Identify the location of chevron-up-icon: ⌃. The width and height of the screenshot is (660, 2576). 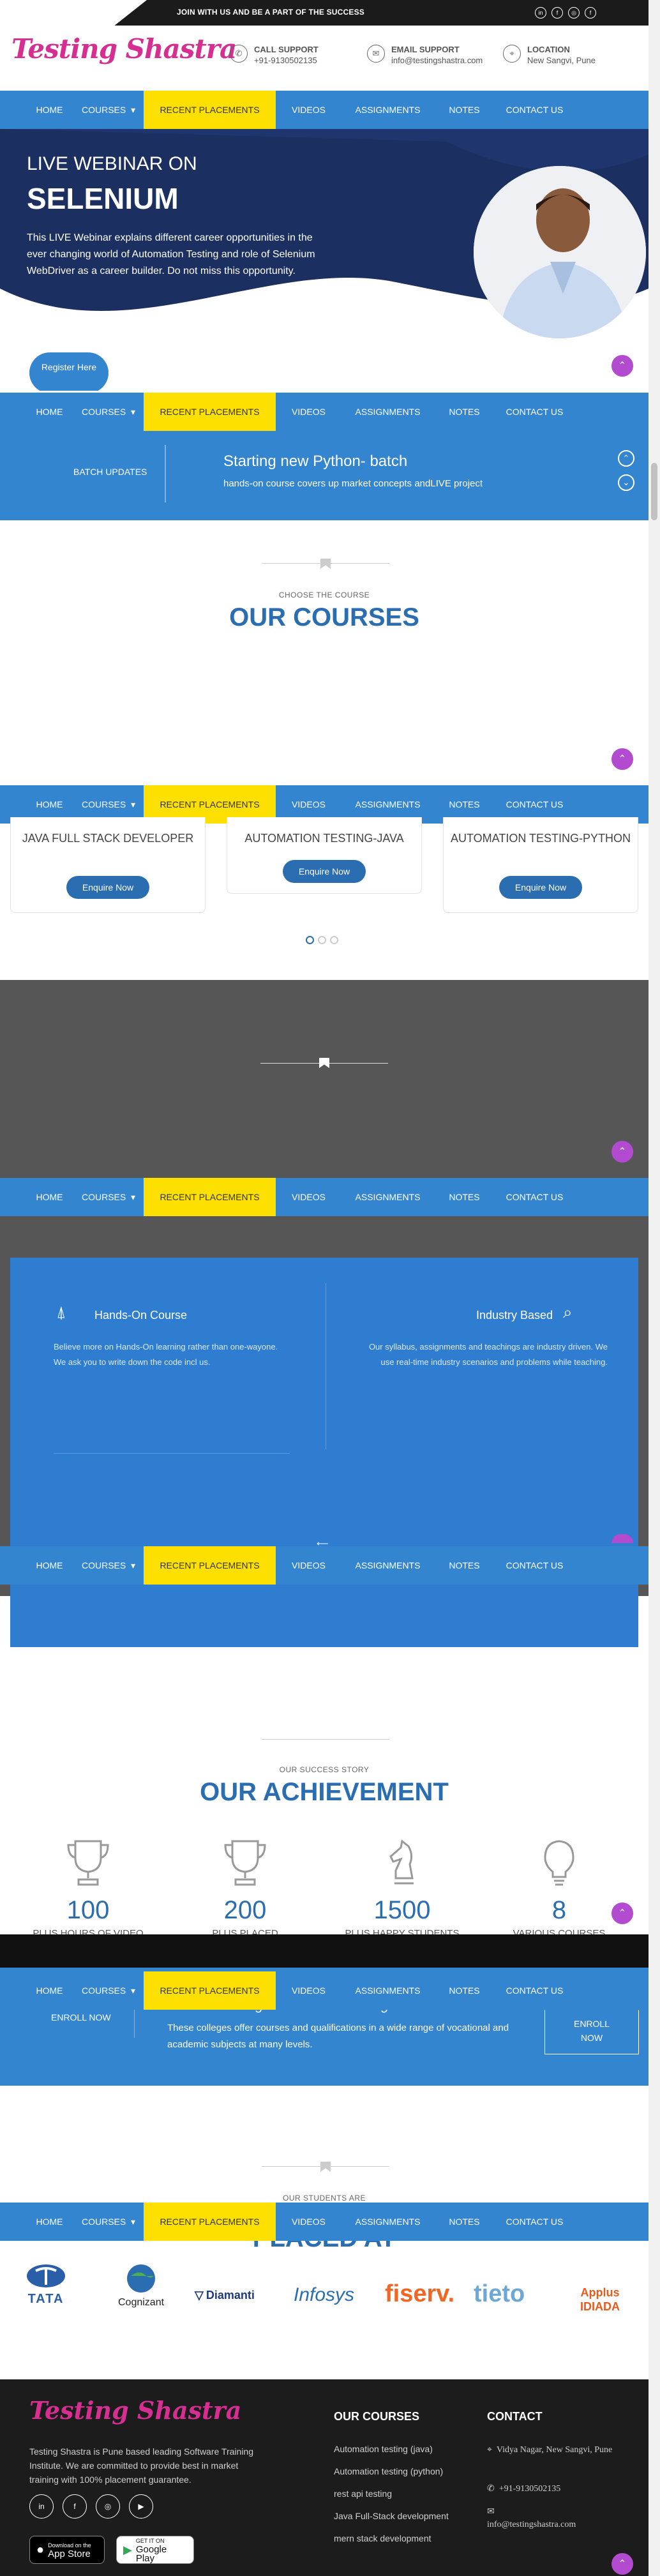
(626, 458).